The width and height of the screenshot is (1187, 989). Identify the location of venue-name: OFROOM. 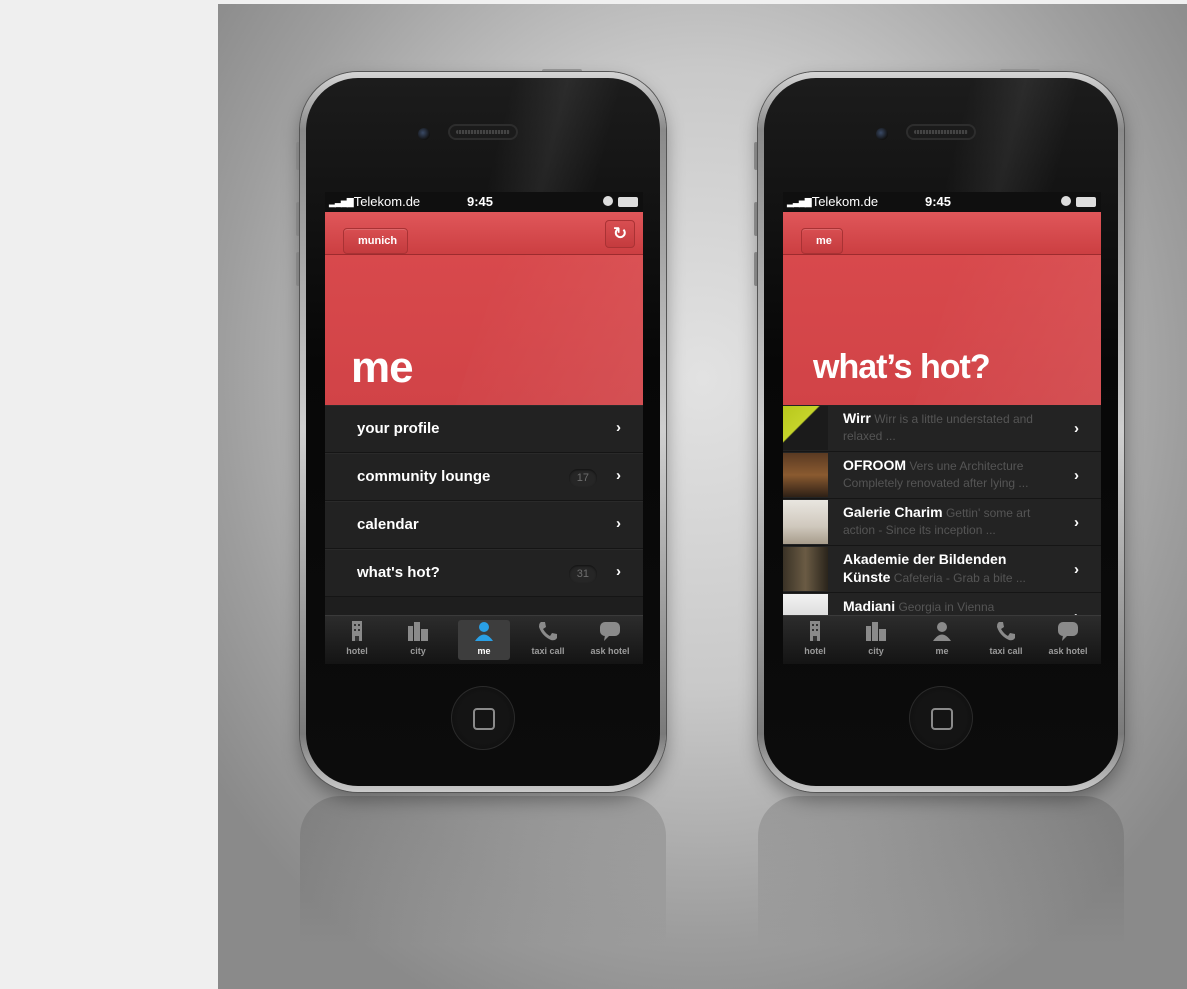
(874, 465).